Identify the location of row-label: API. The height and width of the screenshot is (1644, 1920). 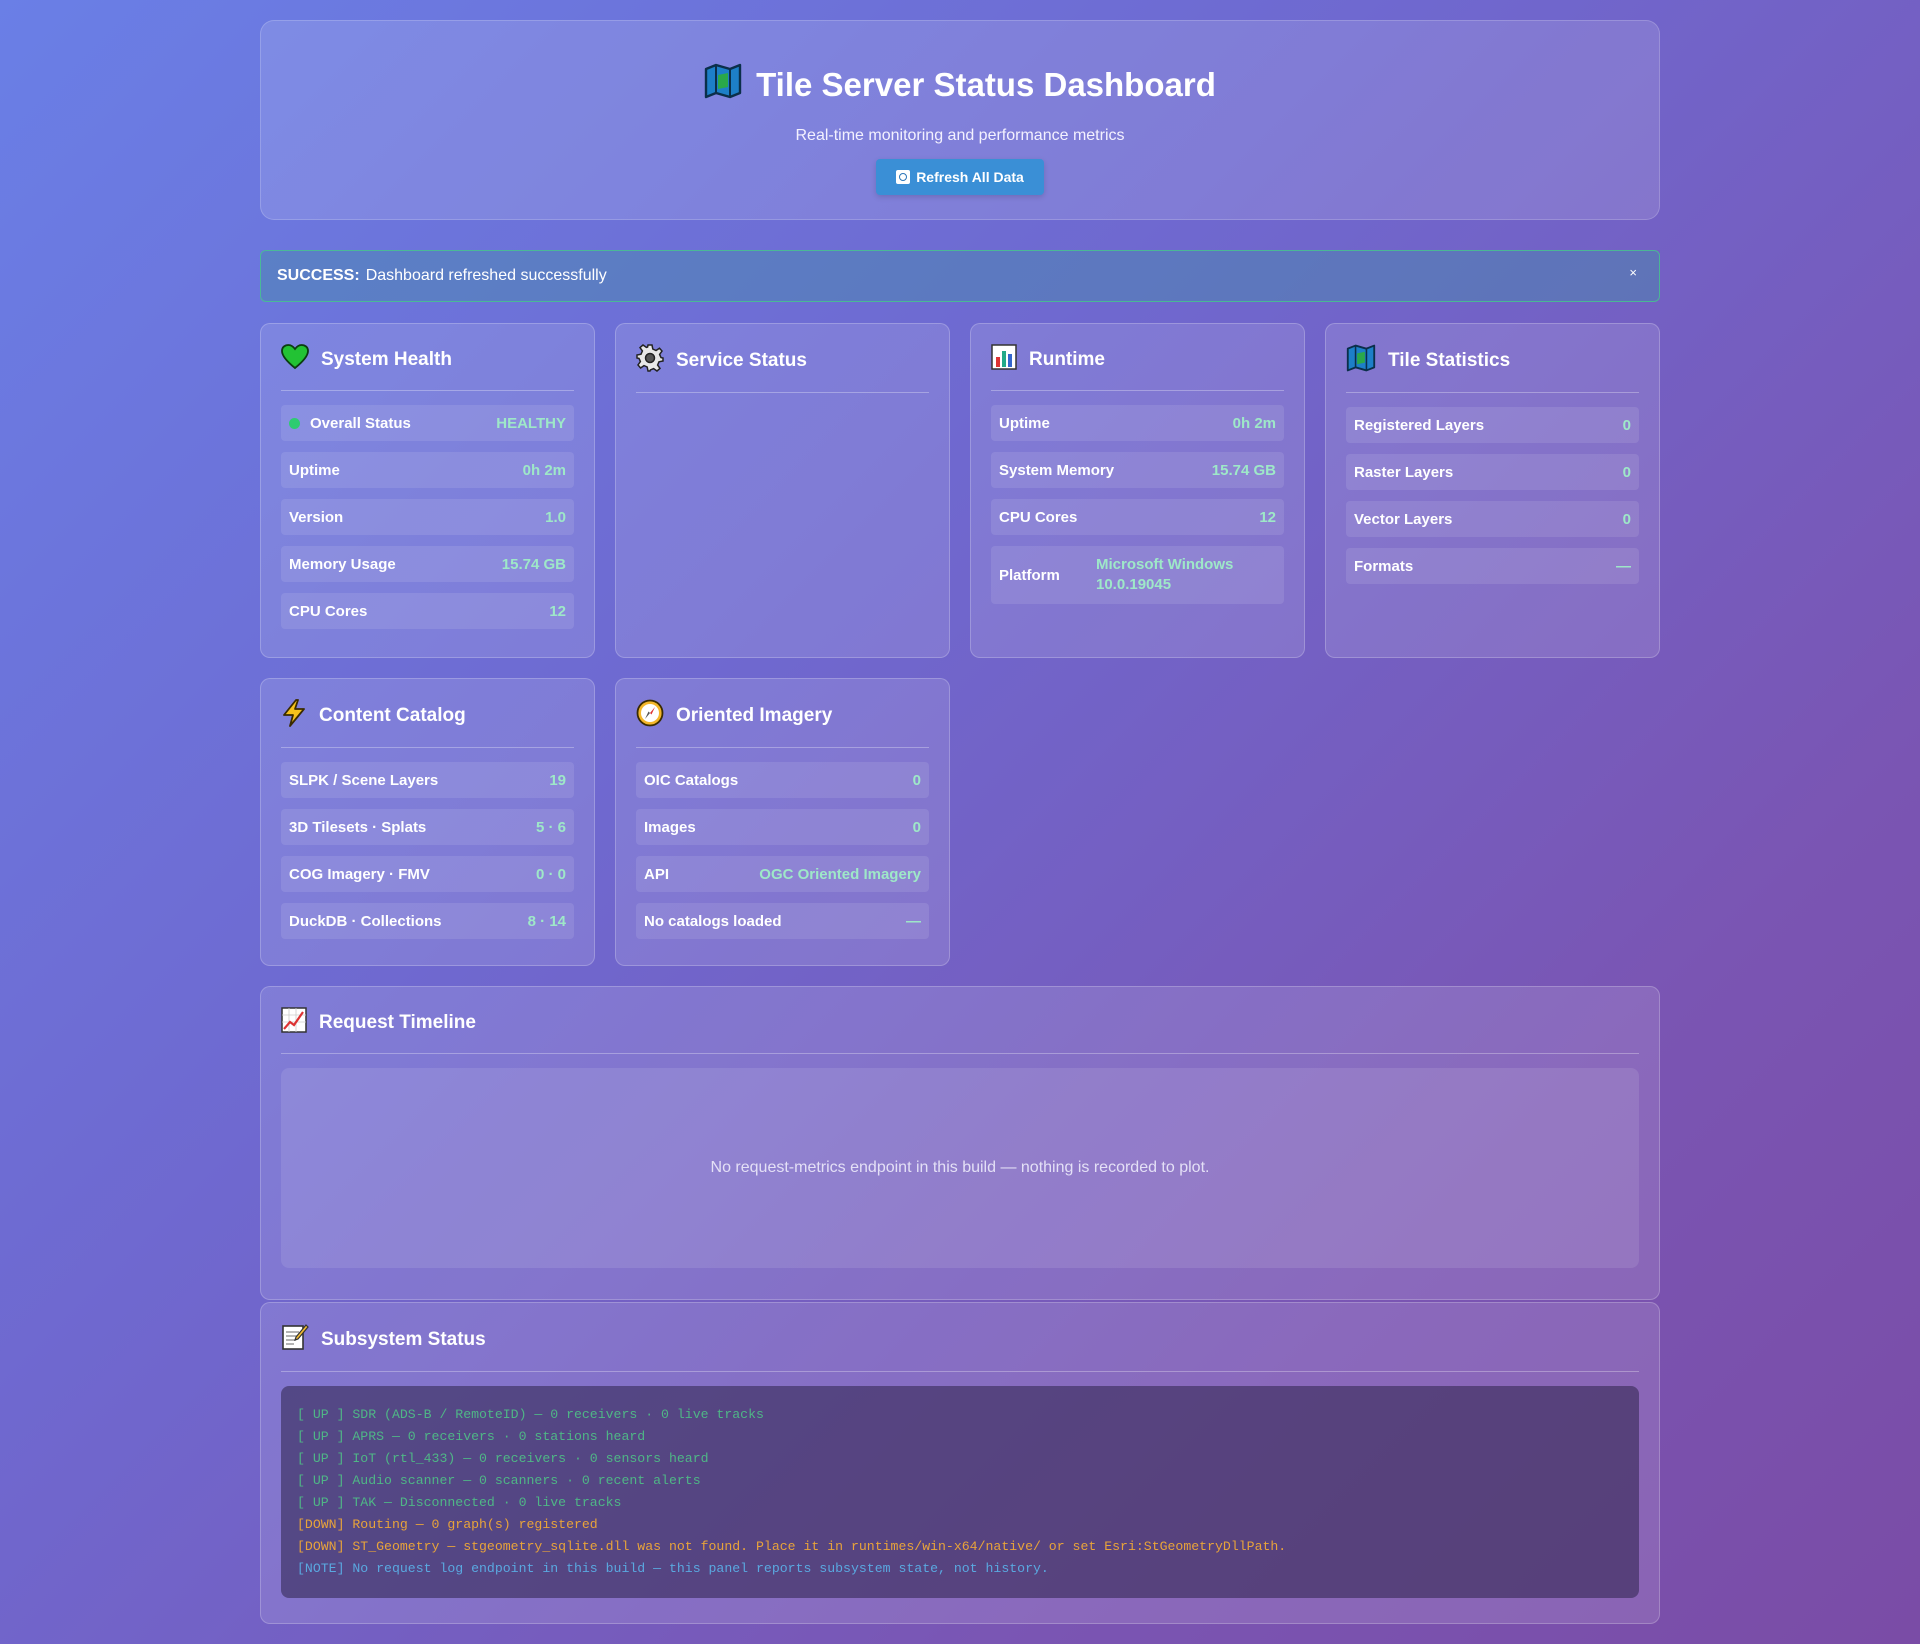
(657, 874).